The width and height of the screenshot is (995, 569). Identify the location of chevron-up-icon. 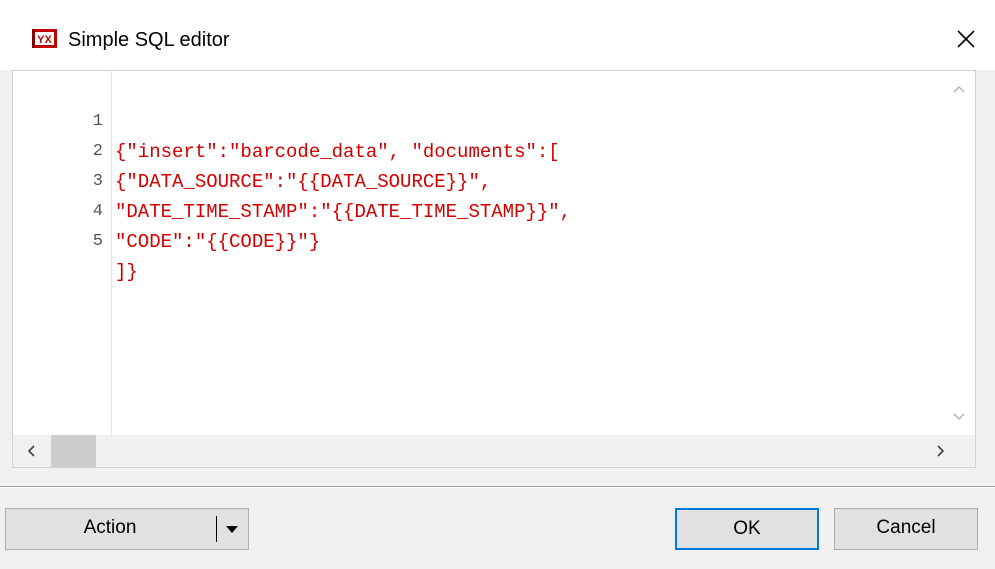
(959, 89).